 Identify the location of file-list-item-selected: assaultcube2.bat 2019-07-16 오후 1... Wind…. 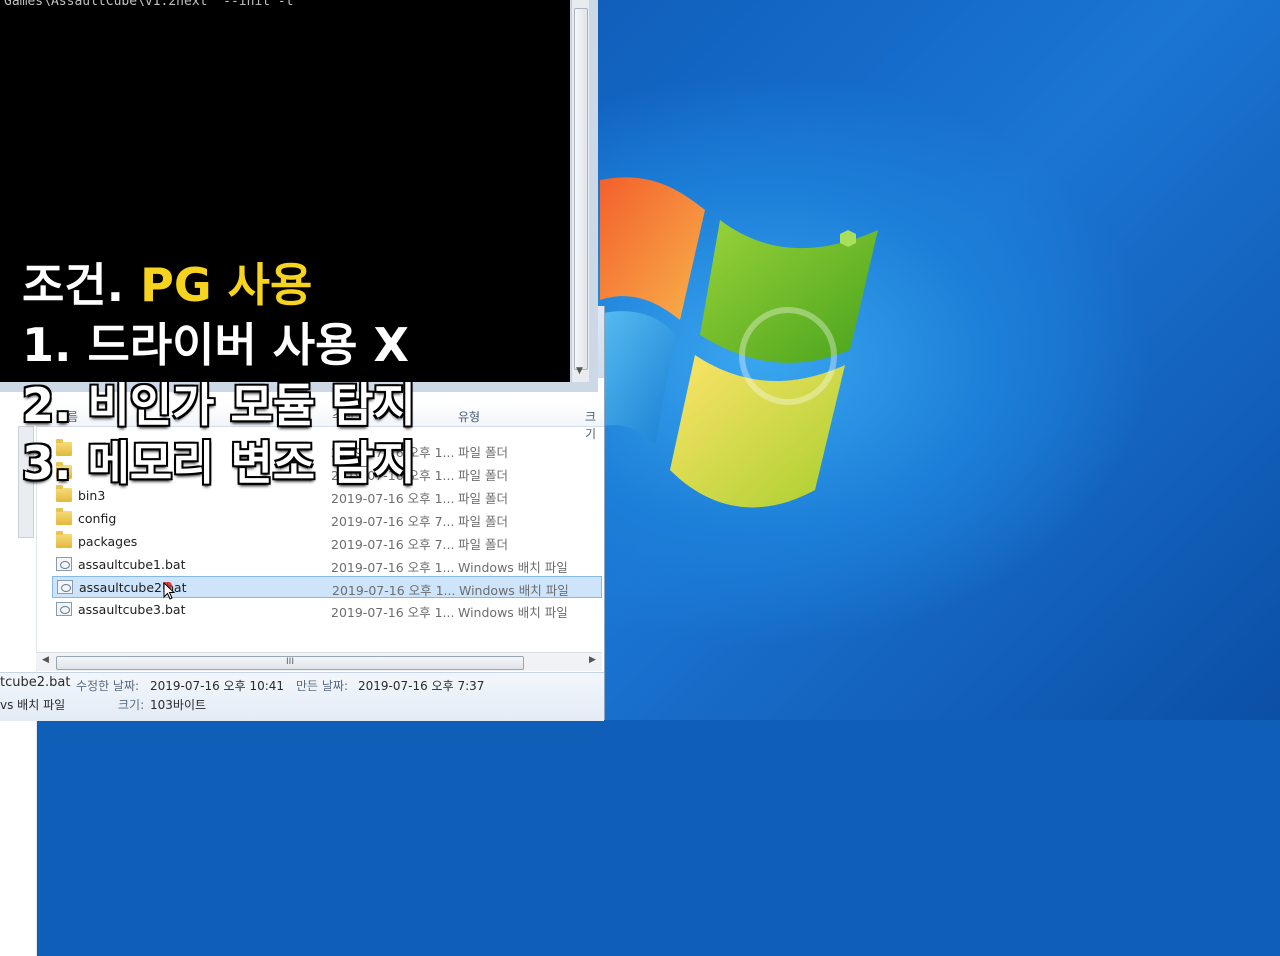
(327, 587).